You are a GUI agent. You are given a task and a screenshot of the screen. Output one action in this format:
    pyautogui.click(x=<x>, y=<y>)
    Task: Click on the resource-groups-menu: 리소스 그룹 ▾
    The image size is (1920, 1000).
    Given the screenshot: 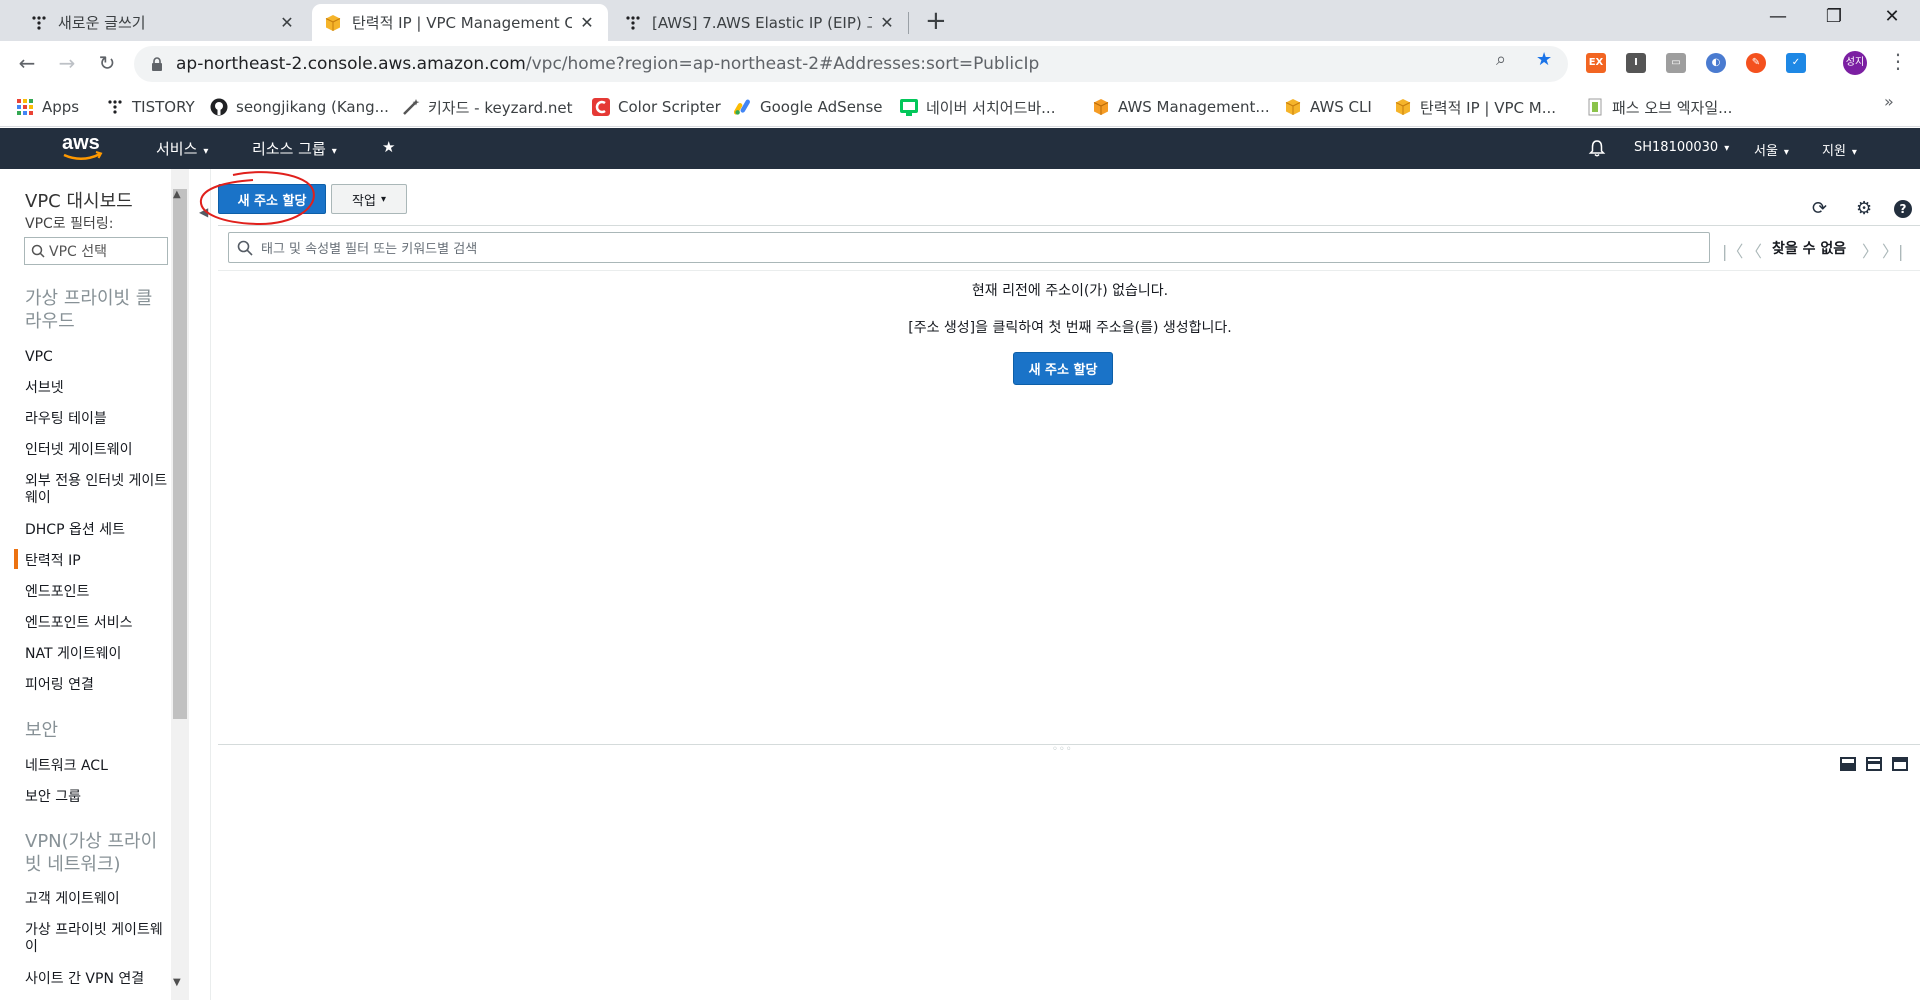 What is the action you would take?
    pyautogui.click(x=294, y=148)
    